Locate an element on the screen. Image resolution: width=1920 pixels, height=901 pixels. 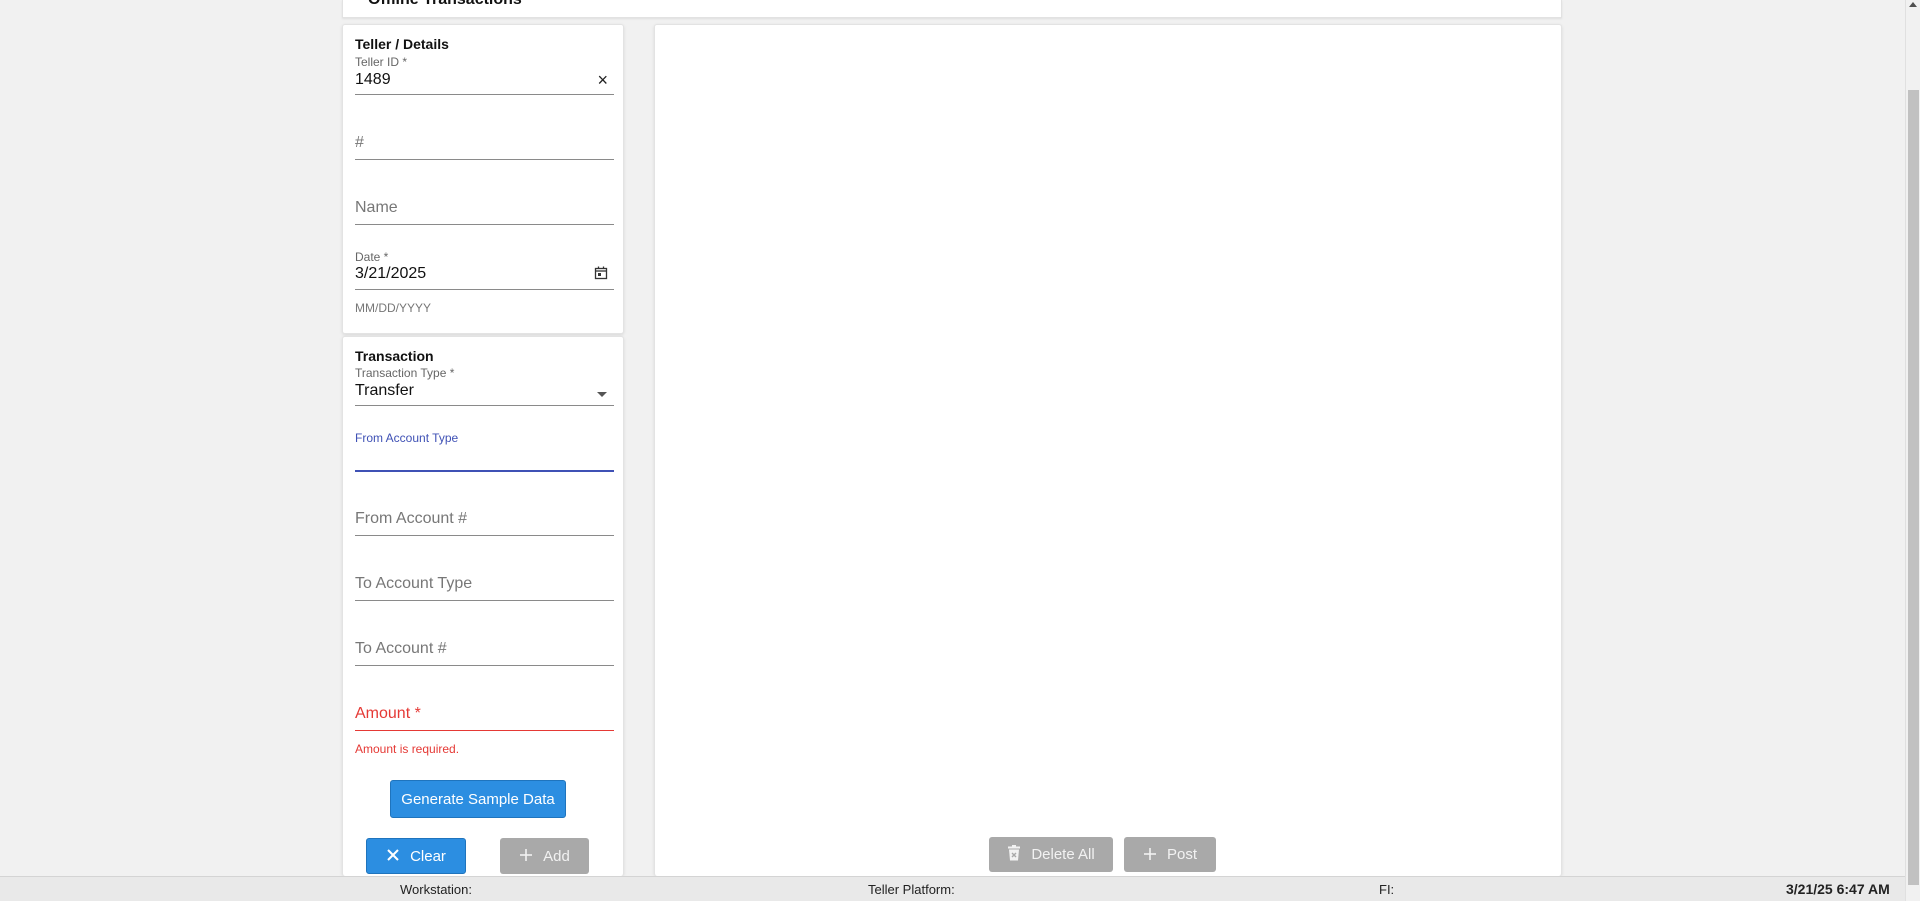
clear-button: Clear is located at coordinates (416, 856).